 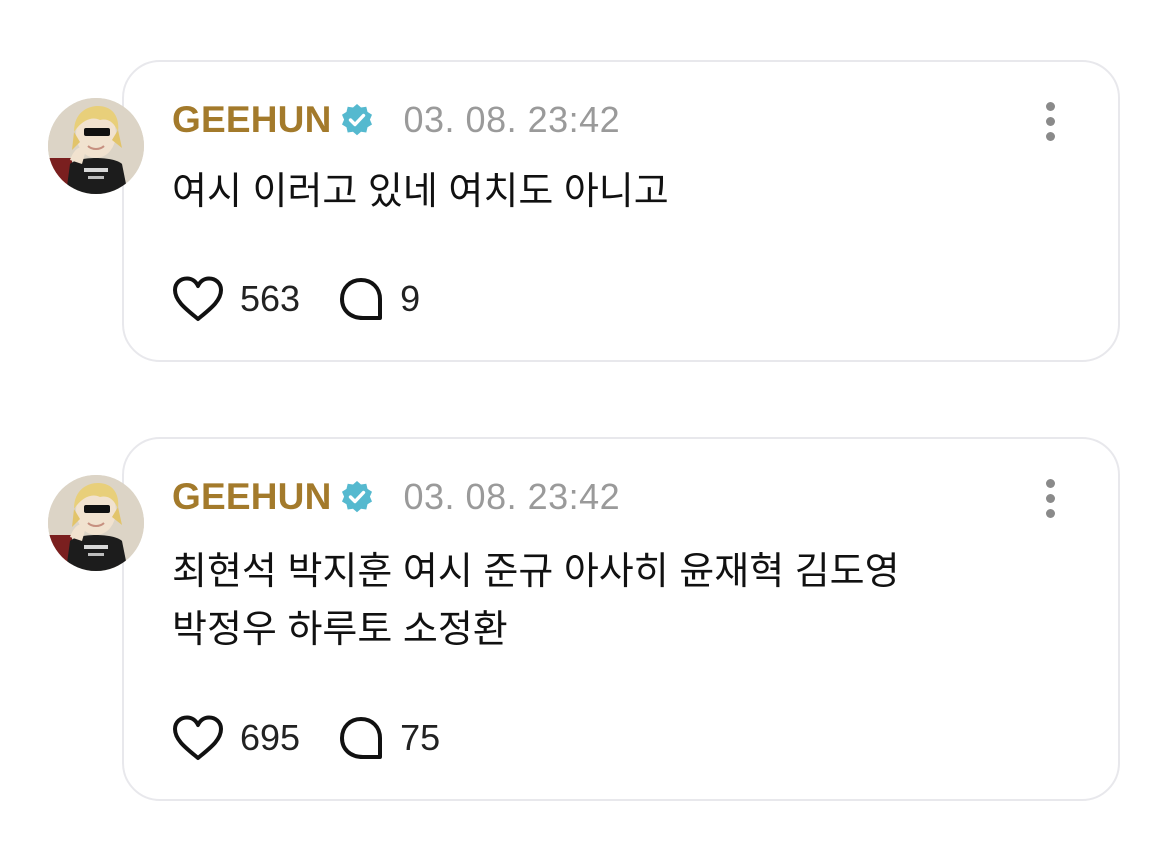 I want to click on like-button: 695, so click(x=236, y=738).